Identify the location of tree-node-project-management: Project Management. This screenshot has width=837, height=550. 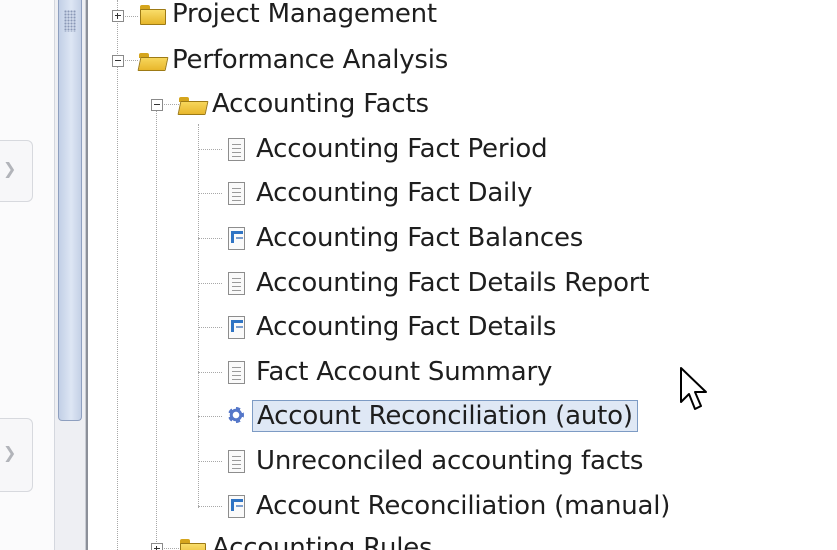
(287, 17).